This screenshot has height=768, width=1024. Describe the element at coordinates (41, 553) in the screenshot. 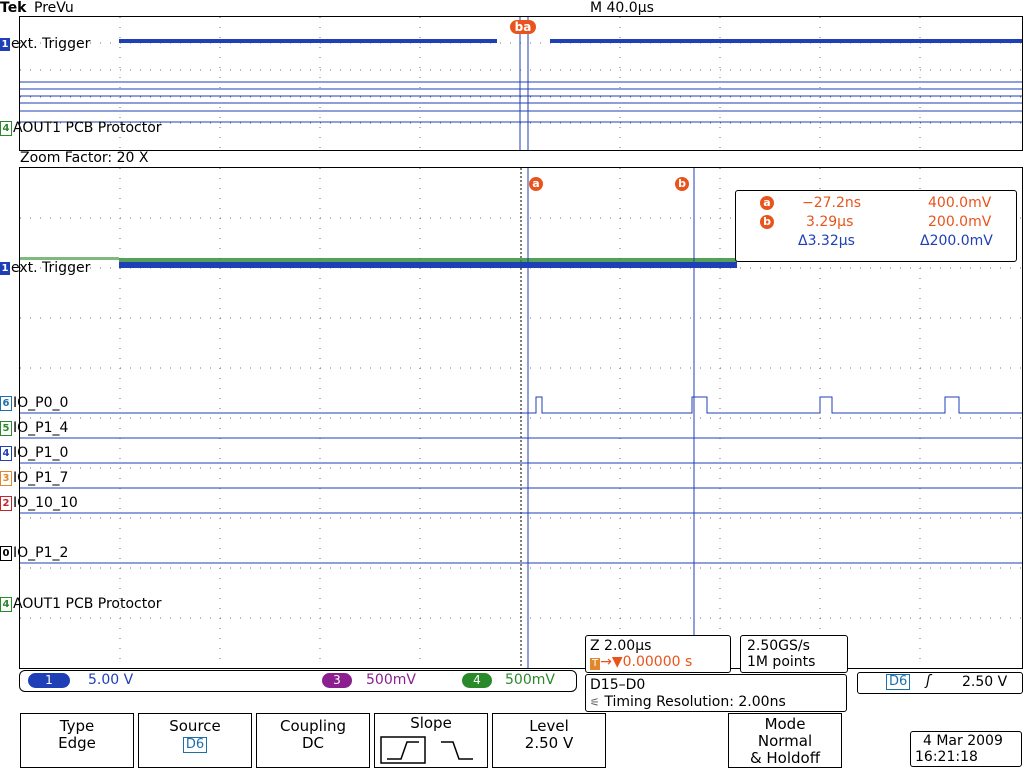

I see `d0-name: IO_P1_2` at that location.